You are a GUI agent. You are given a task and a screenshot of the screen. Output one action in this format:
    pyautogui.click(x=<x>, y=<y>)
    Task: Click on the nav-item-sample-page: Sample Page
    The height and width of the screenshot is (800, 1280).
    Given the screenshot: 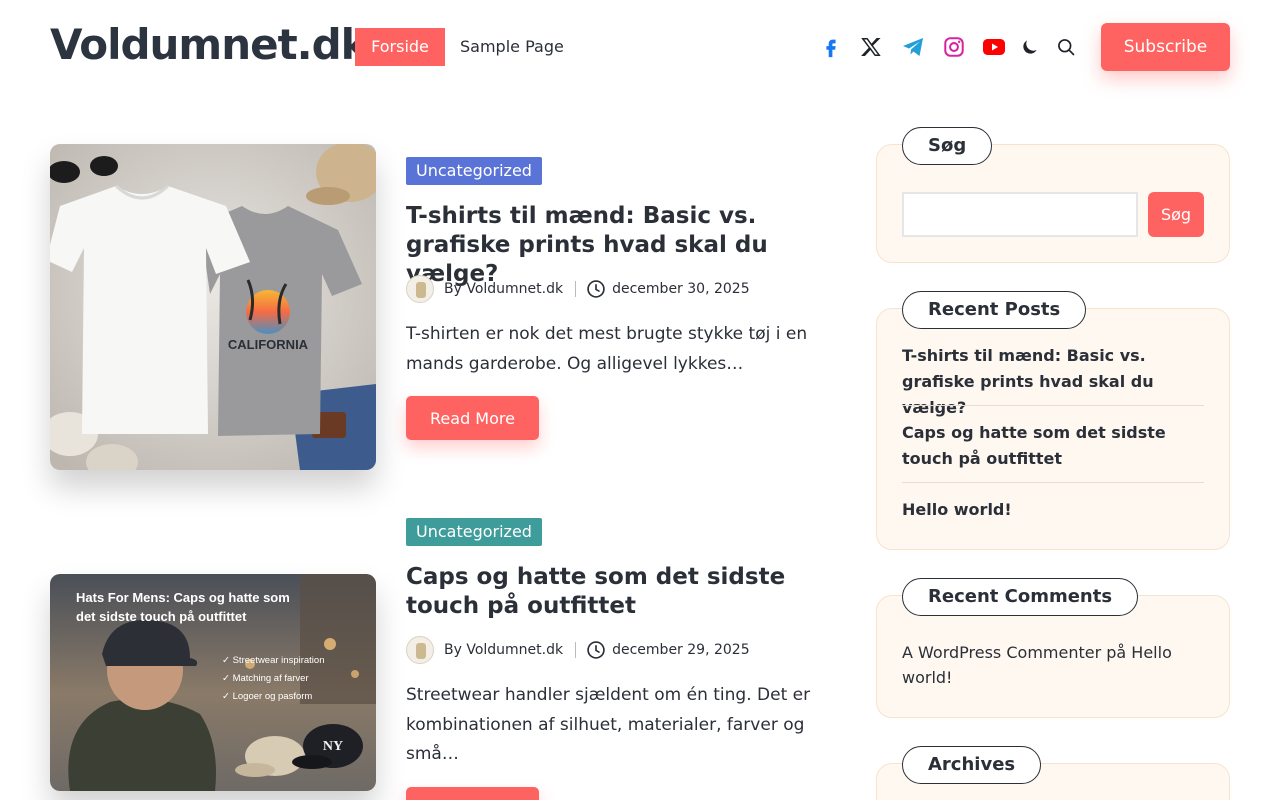 What is the action you would take?
    pyautogui.click(x=512, y=47)
    